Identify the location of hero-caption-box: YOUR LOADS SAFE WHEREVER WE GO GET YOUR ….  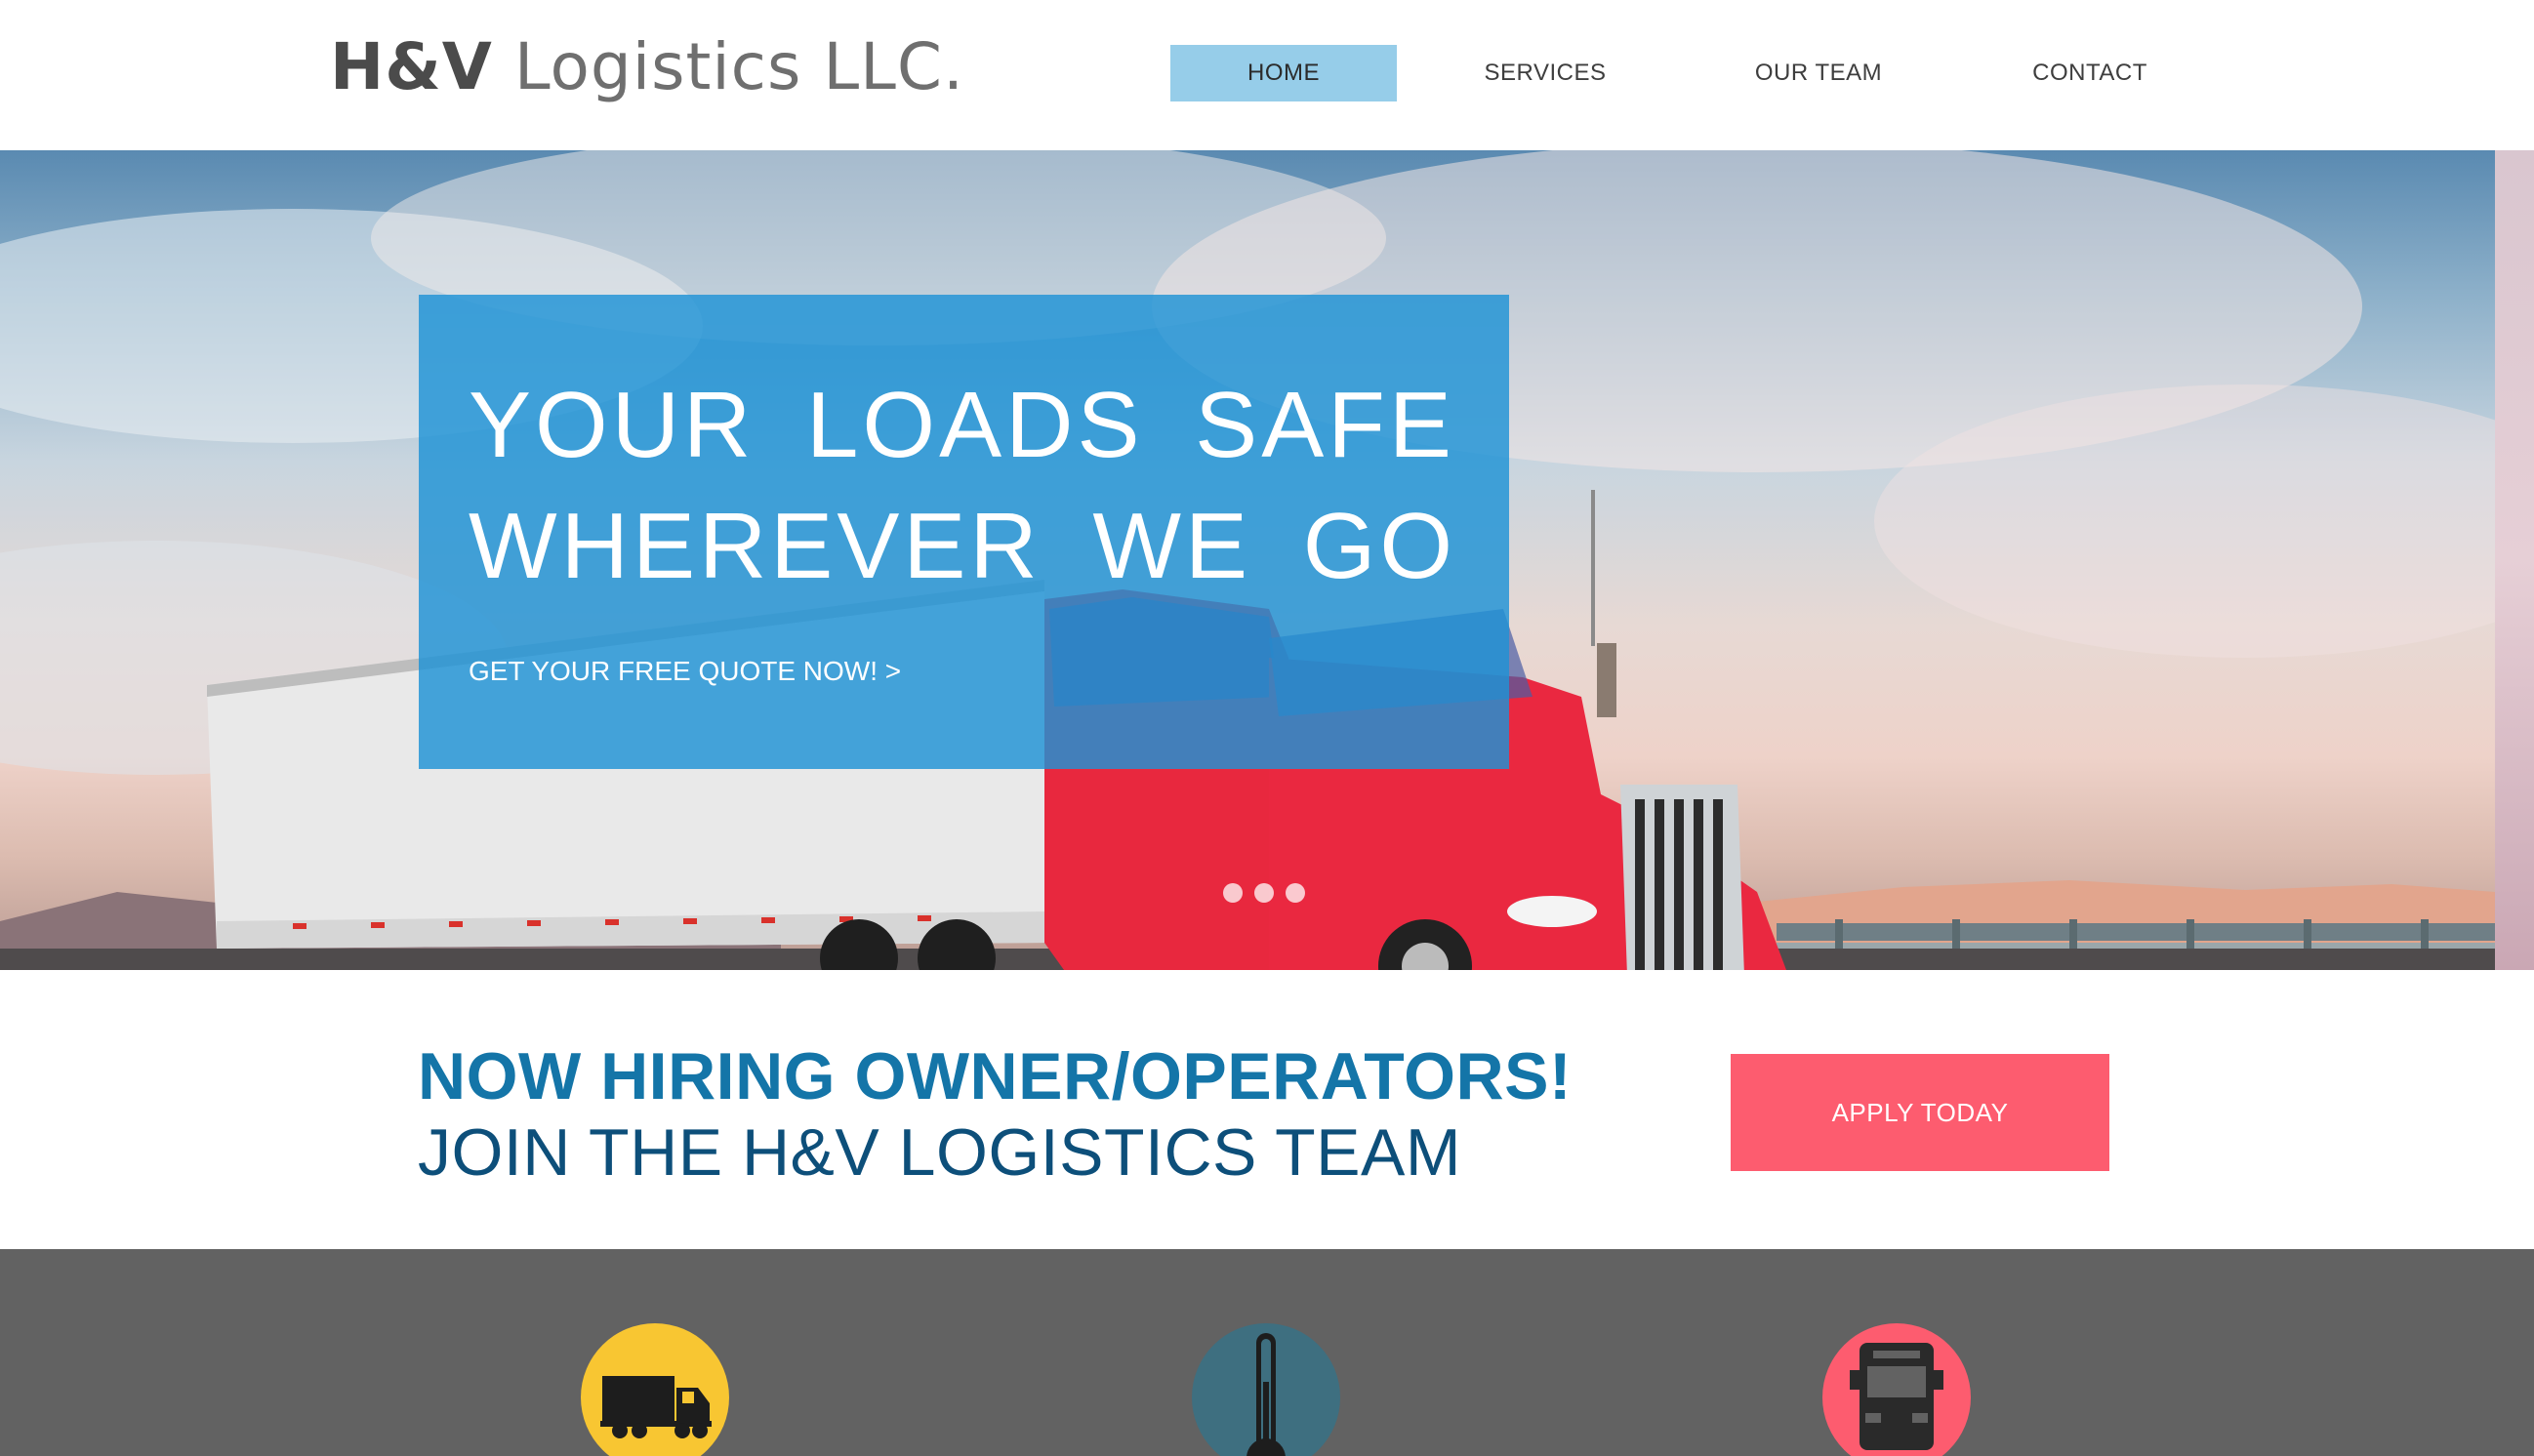
(964, 532).